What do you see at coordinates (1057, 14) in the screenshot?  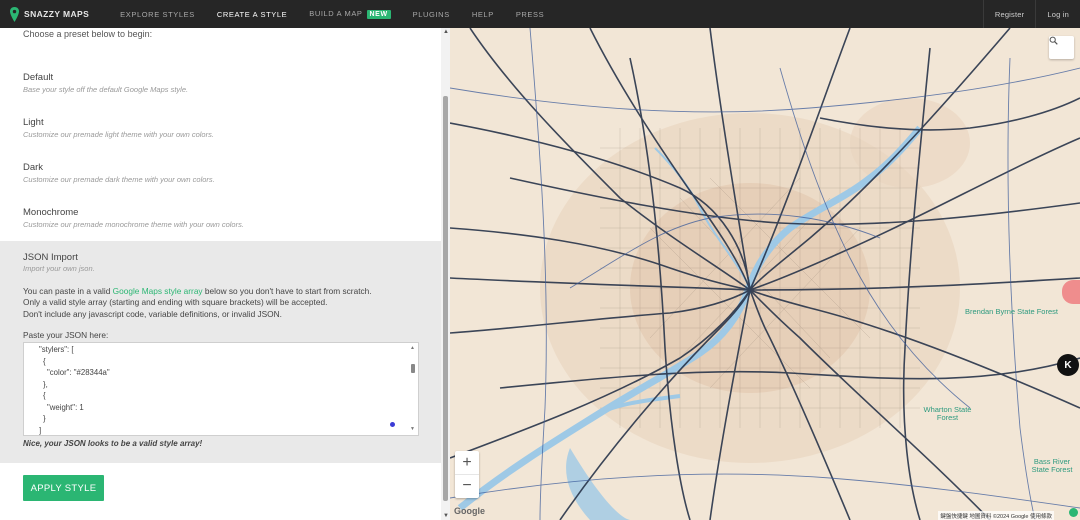 I see `login-button: Log in` at bounding box center [1057, 14].